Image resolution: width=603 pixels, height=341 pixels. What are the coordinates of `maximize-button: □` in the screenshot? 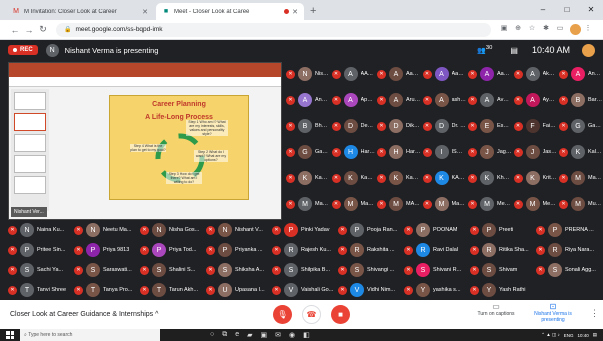 It's located at (567, 10).